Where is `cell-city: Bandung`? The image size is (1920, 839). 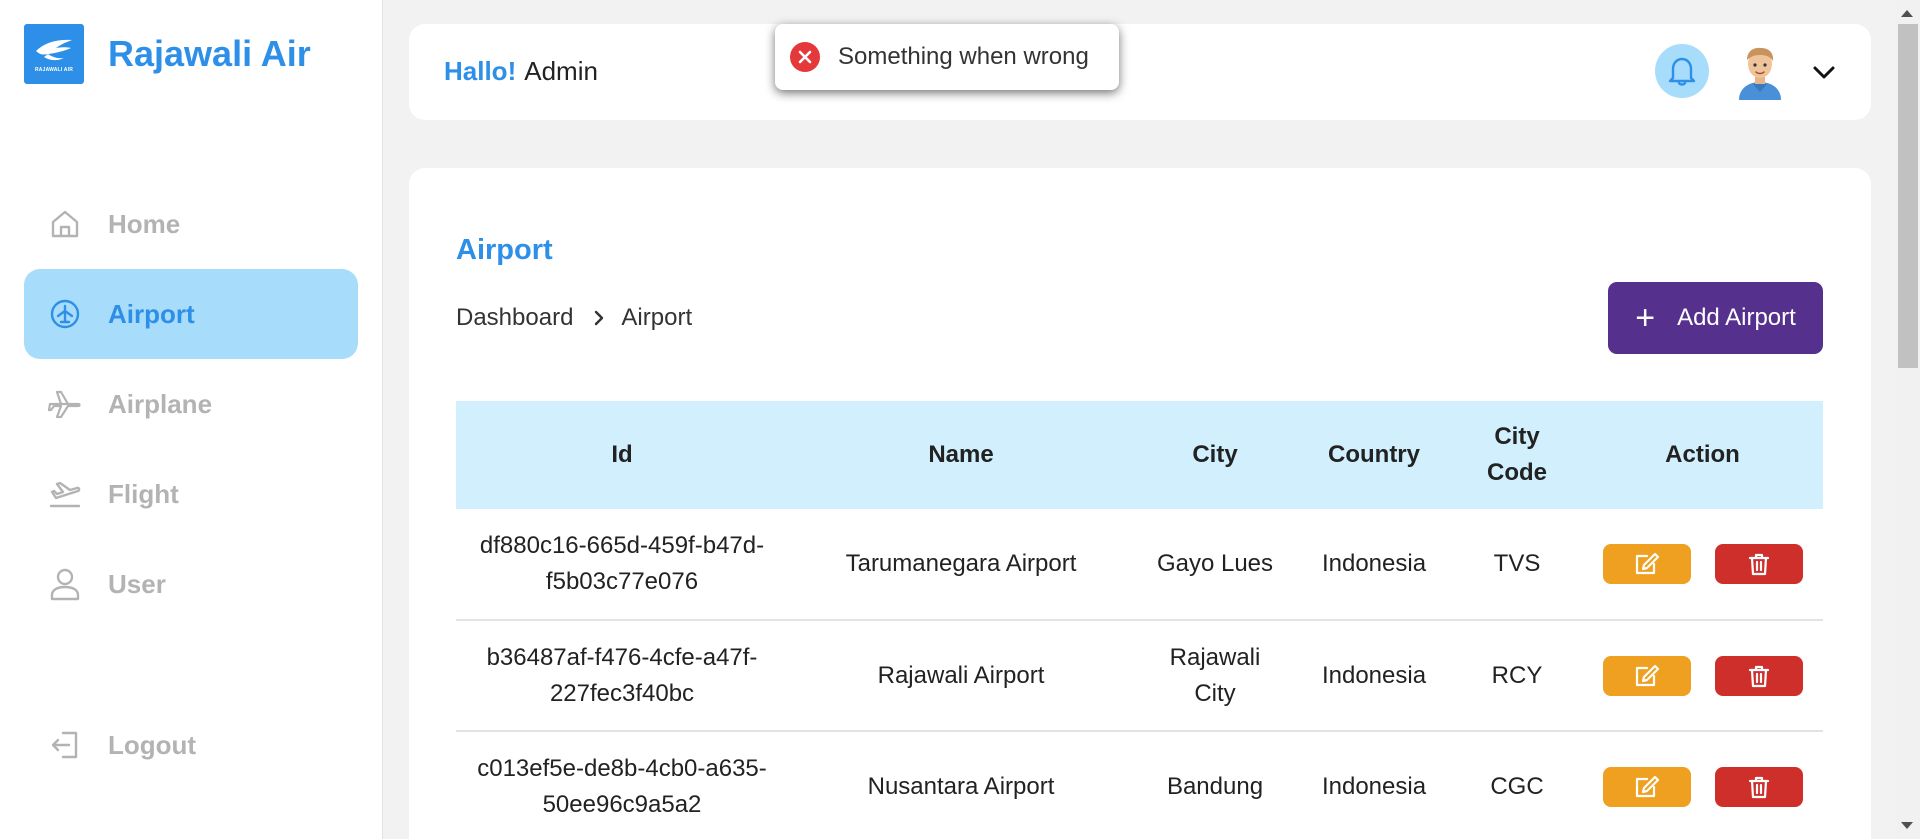
cell-city: Bandung is located at coordinates (1215, 785).